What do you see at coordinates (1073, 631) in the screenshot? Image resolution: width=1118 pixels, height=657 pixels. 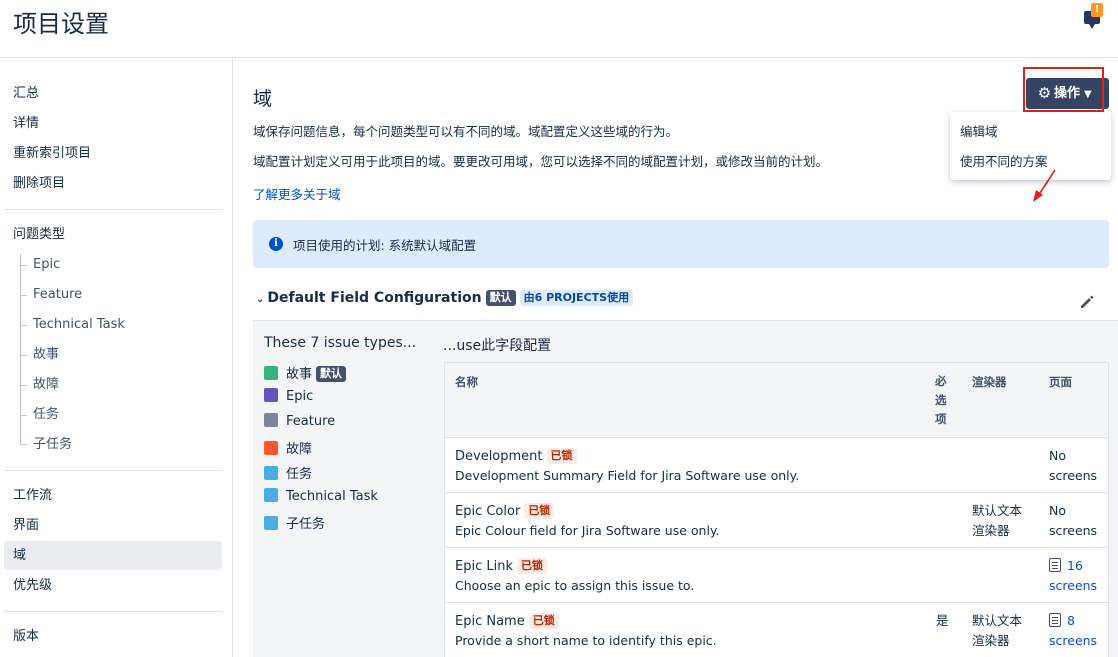 I see `screens-link: 8 screens` at bounding box center [1073, 631].